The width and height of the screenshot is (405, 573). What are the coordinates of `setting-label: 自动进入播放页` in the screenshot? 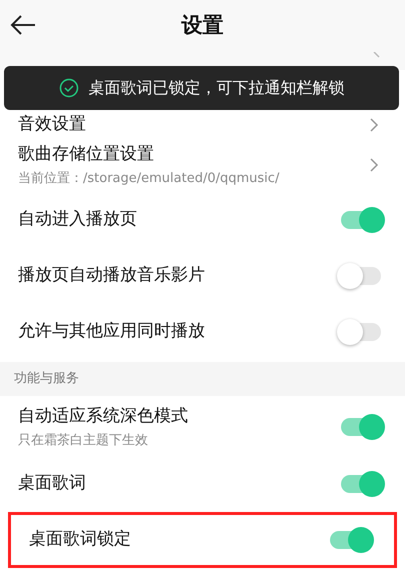 It's located at (77, 220).